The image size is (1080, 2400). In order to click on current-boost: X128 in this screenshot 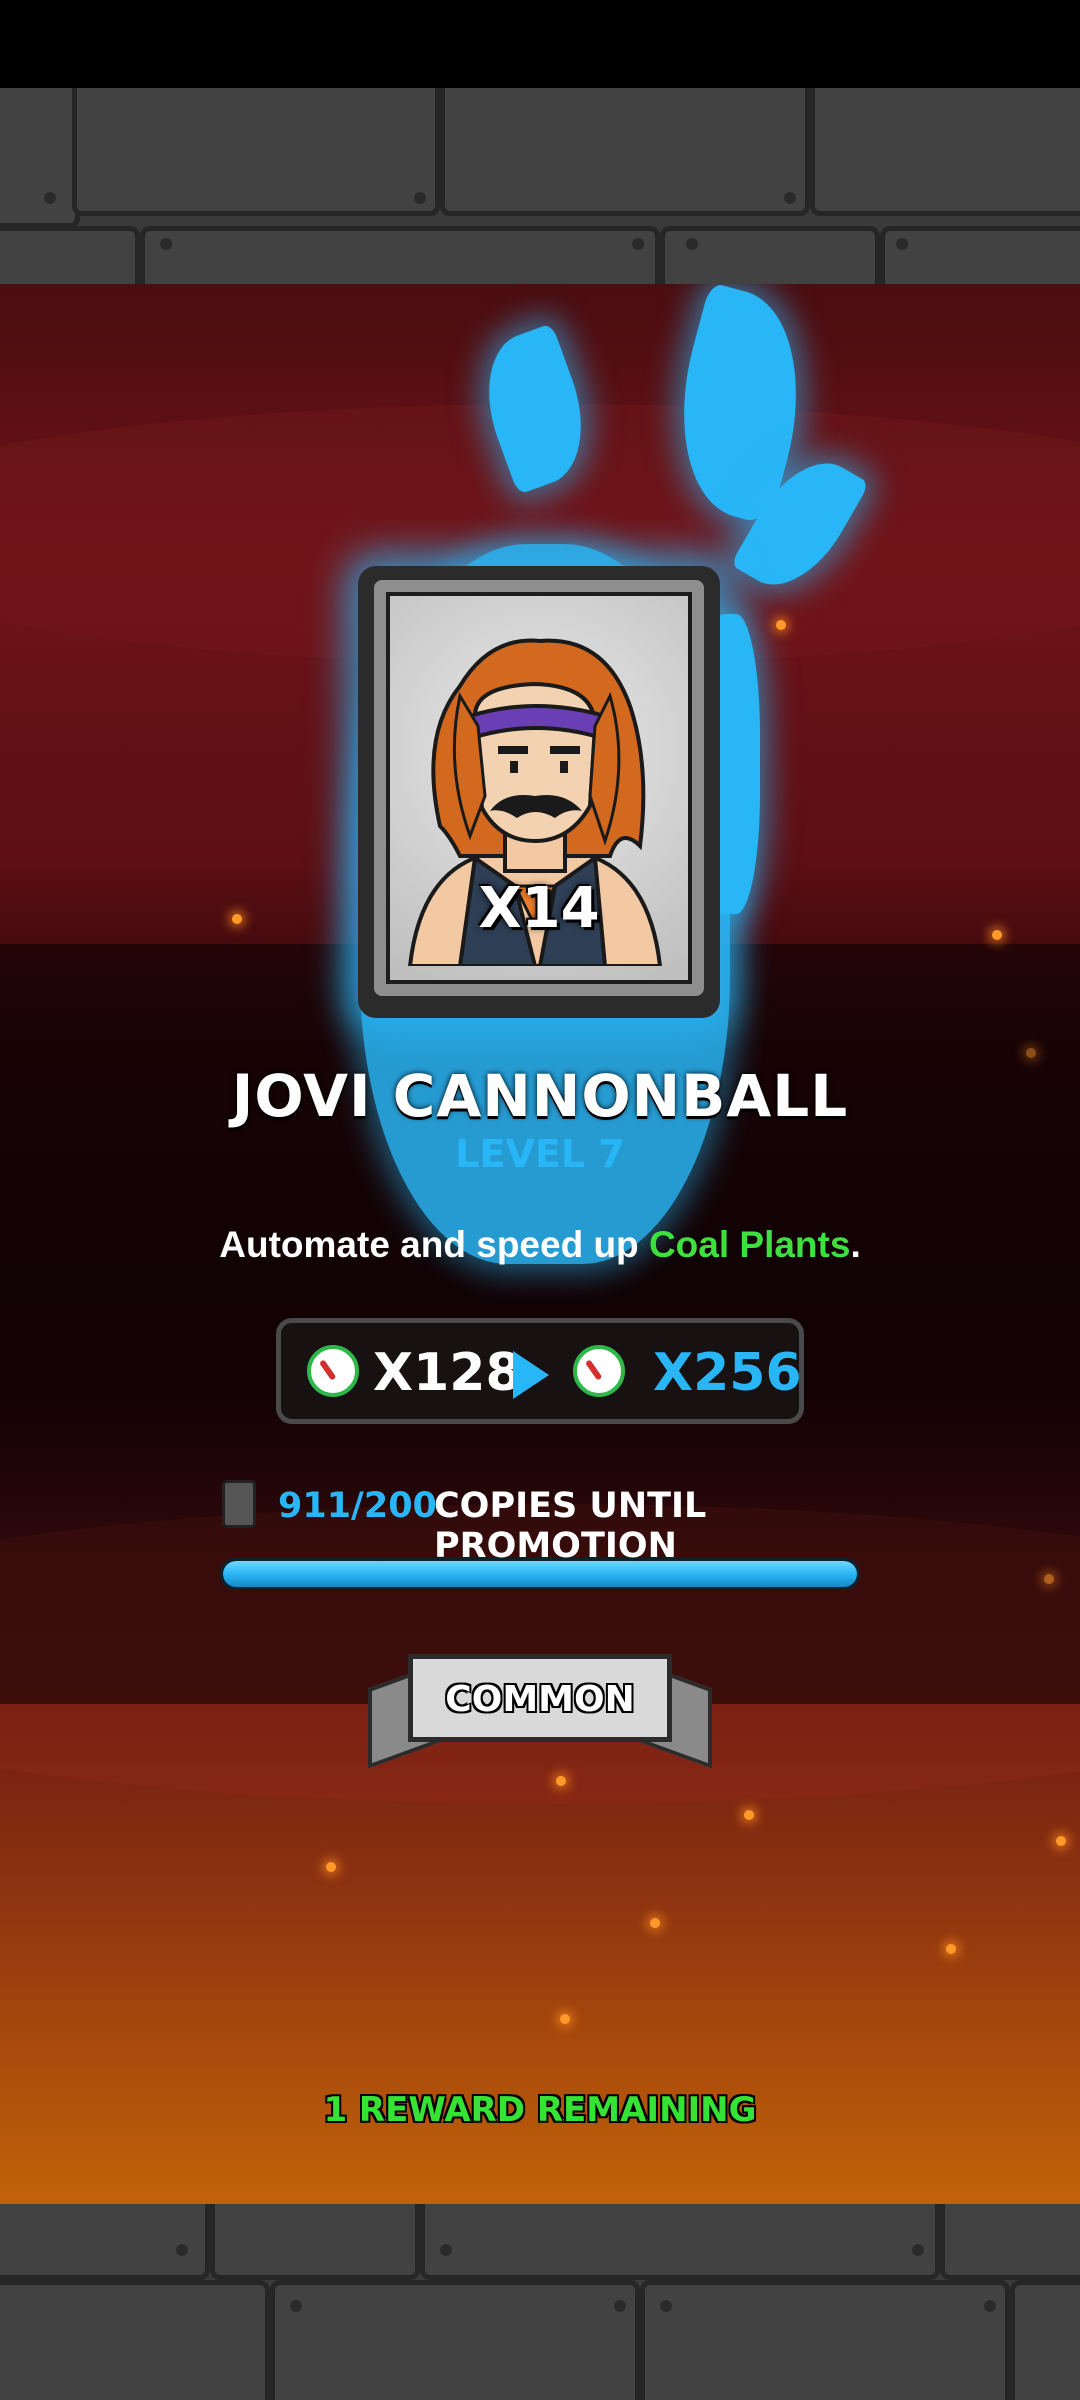, I will do `click(447, 1373)`.